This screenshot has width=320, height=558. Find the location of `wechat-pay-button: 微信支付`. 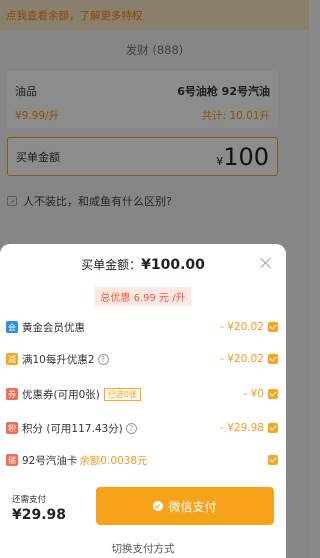

wechat-pay-button: 微信支付 is located at coordinates (185, 506).